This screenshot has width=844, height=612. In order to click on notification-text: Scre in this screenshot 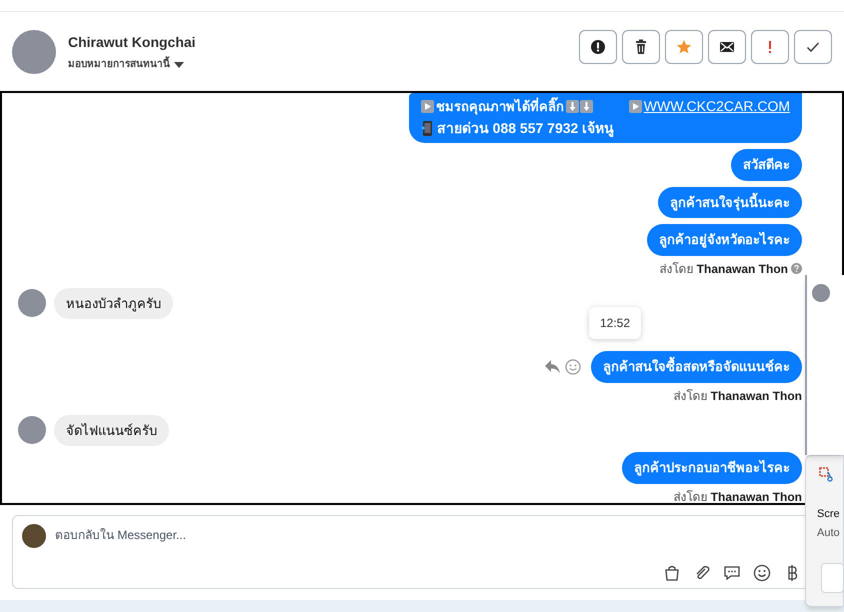, I will do `click(828, 514)`.